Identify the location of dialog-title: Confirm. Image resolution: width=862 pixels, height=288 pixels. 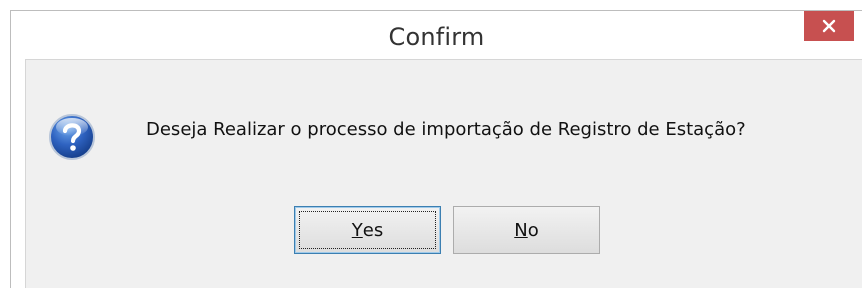
(436, 37).